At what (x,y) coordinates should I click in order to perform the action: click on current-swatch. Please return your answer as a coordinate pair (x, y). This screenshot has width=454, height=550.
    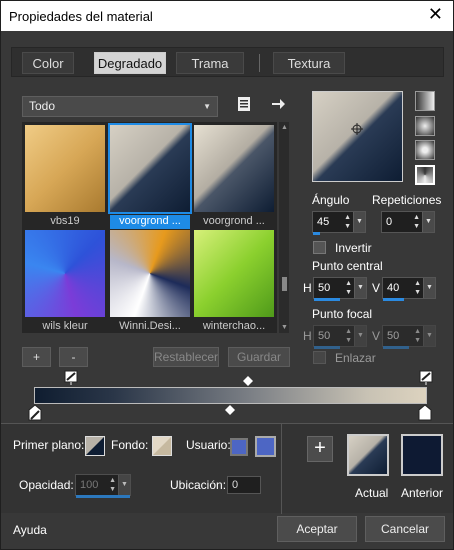
    Looking at the image, I should click on (368, 455).